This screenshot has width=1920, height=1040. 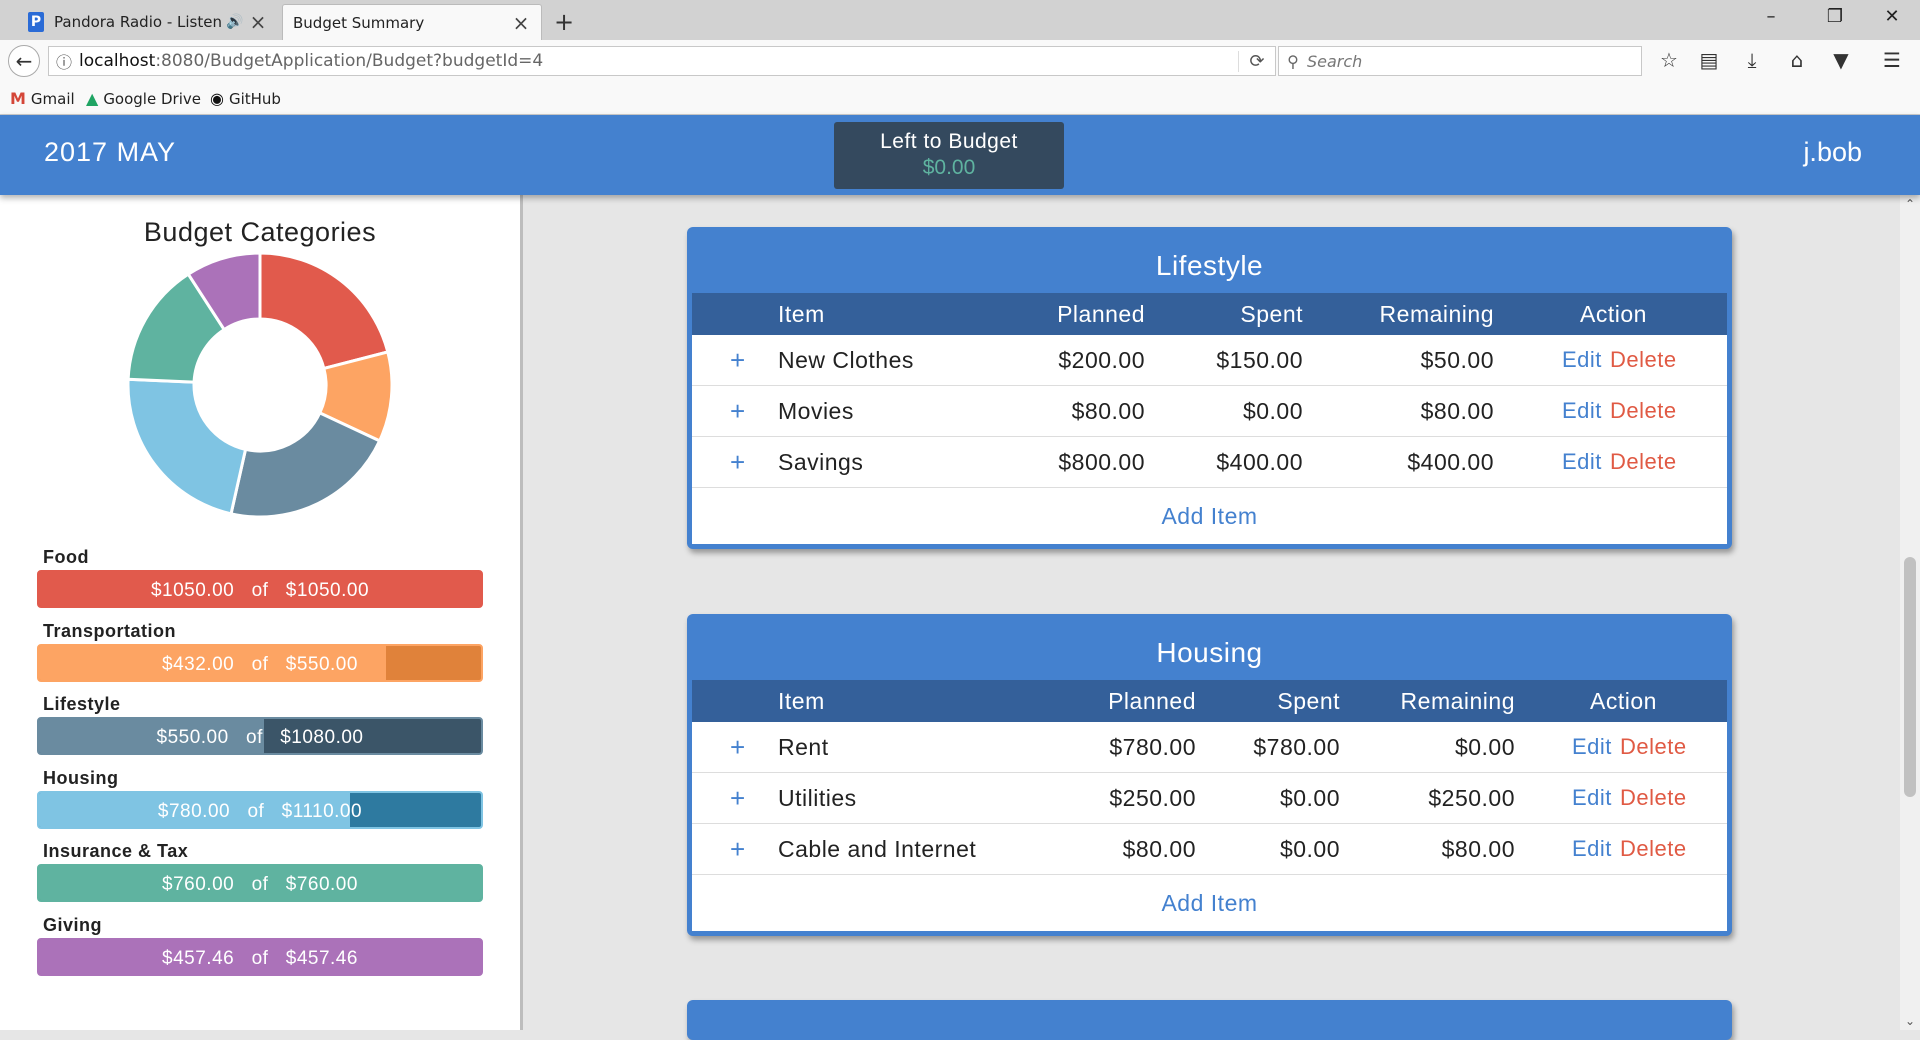 What do you see at coordinates (260, 798) in the screenshot?
I see `category-progress: Housing $780.00 of $1110.00` at bounding box center [260, 798].